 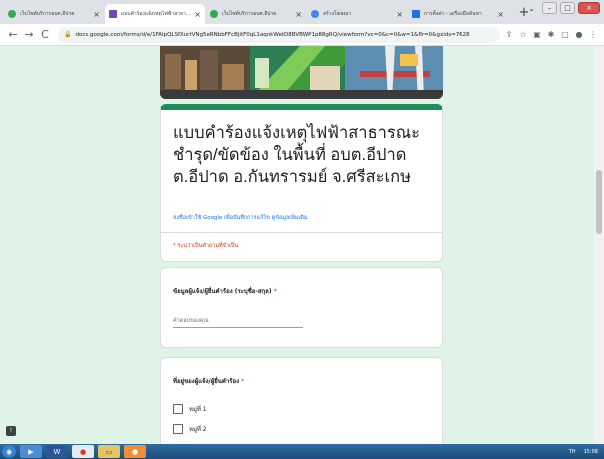 I want to click on forms-favicon-icon, so click(x=113, y=14).